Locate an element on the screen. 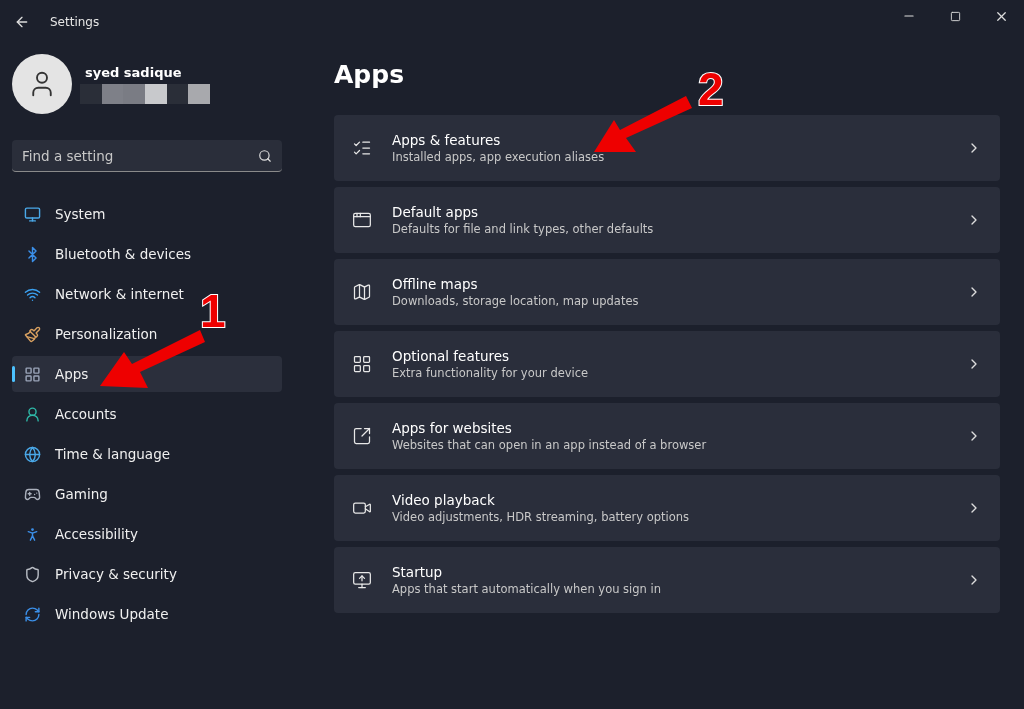  nav-item: Bluetooth & devices is located at coordinates (106, 254).